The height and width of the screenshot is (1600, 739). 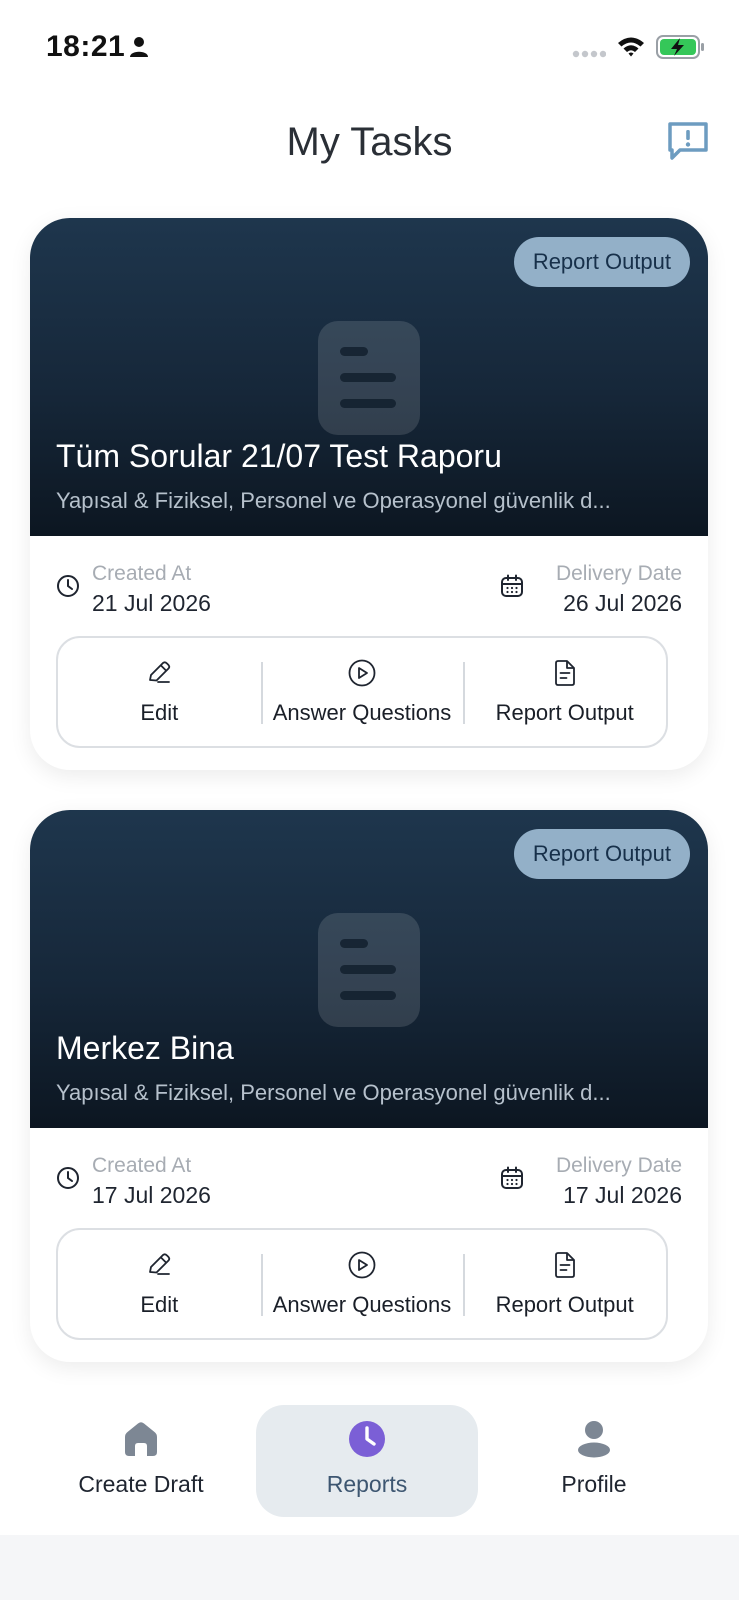 What do you see at coordinates (680, 47) in the screenshot?
I see `battery-charging-icon` at bounding box center [680, 47].